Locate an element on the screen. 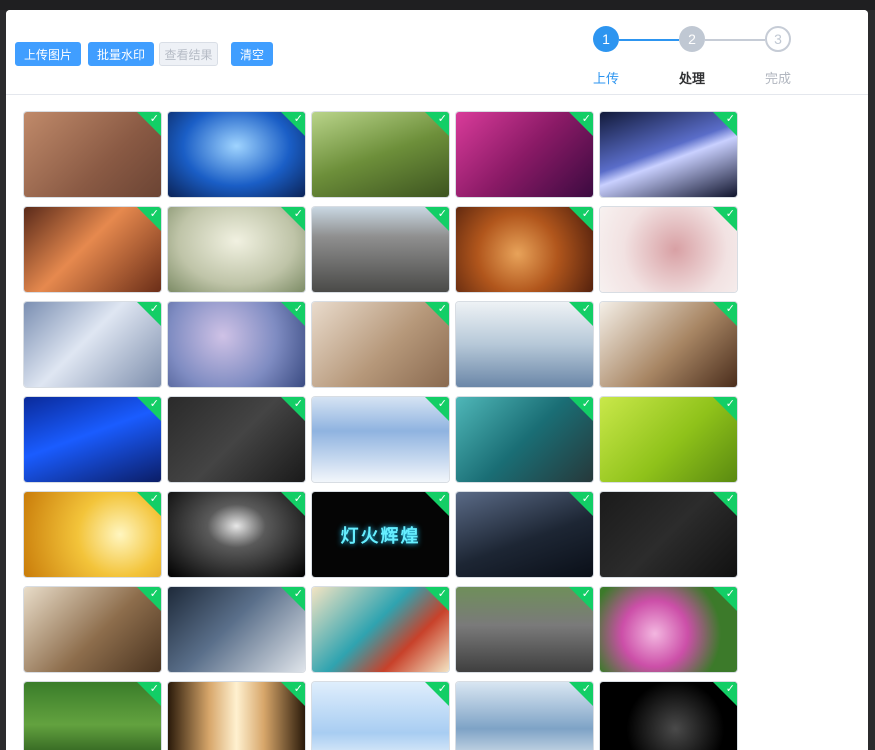 The image size is (875, 750). progress-steps: 1 2 3 上传 处理 完成 is located at coordinates (701, 59).